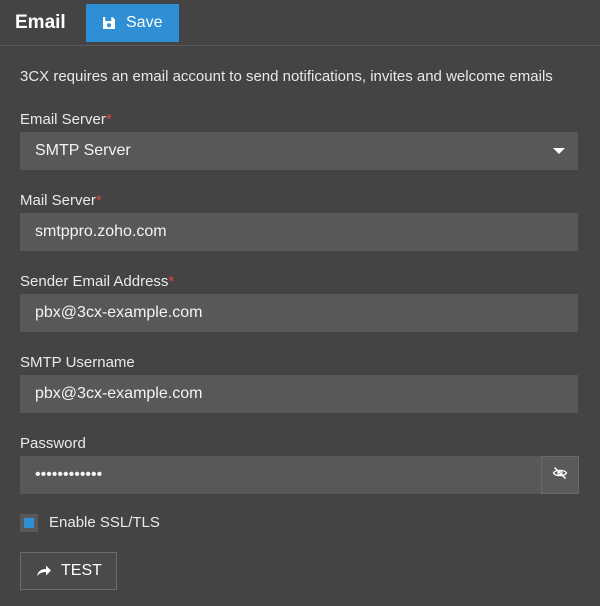  Describe the element at coordinates (559, 151) in the screenshot. I see `caret-down-icon` at that location.